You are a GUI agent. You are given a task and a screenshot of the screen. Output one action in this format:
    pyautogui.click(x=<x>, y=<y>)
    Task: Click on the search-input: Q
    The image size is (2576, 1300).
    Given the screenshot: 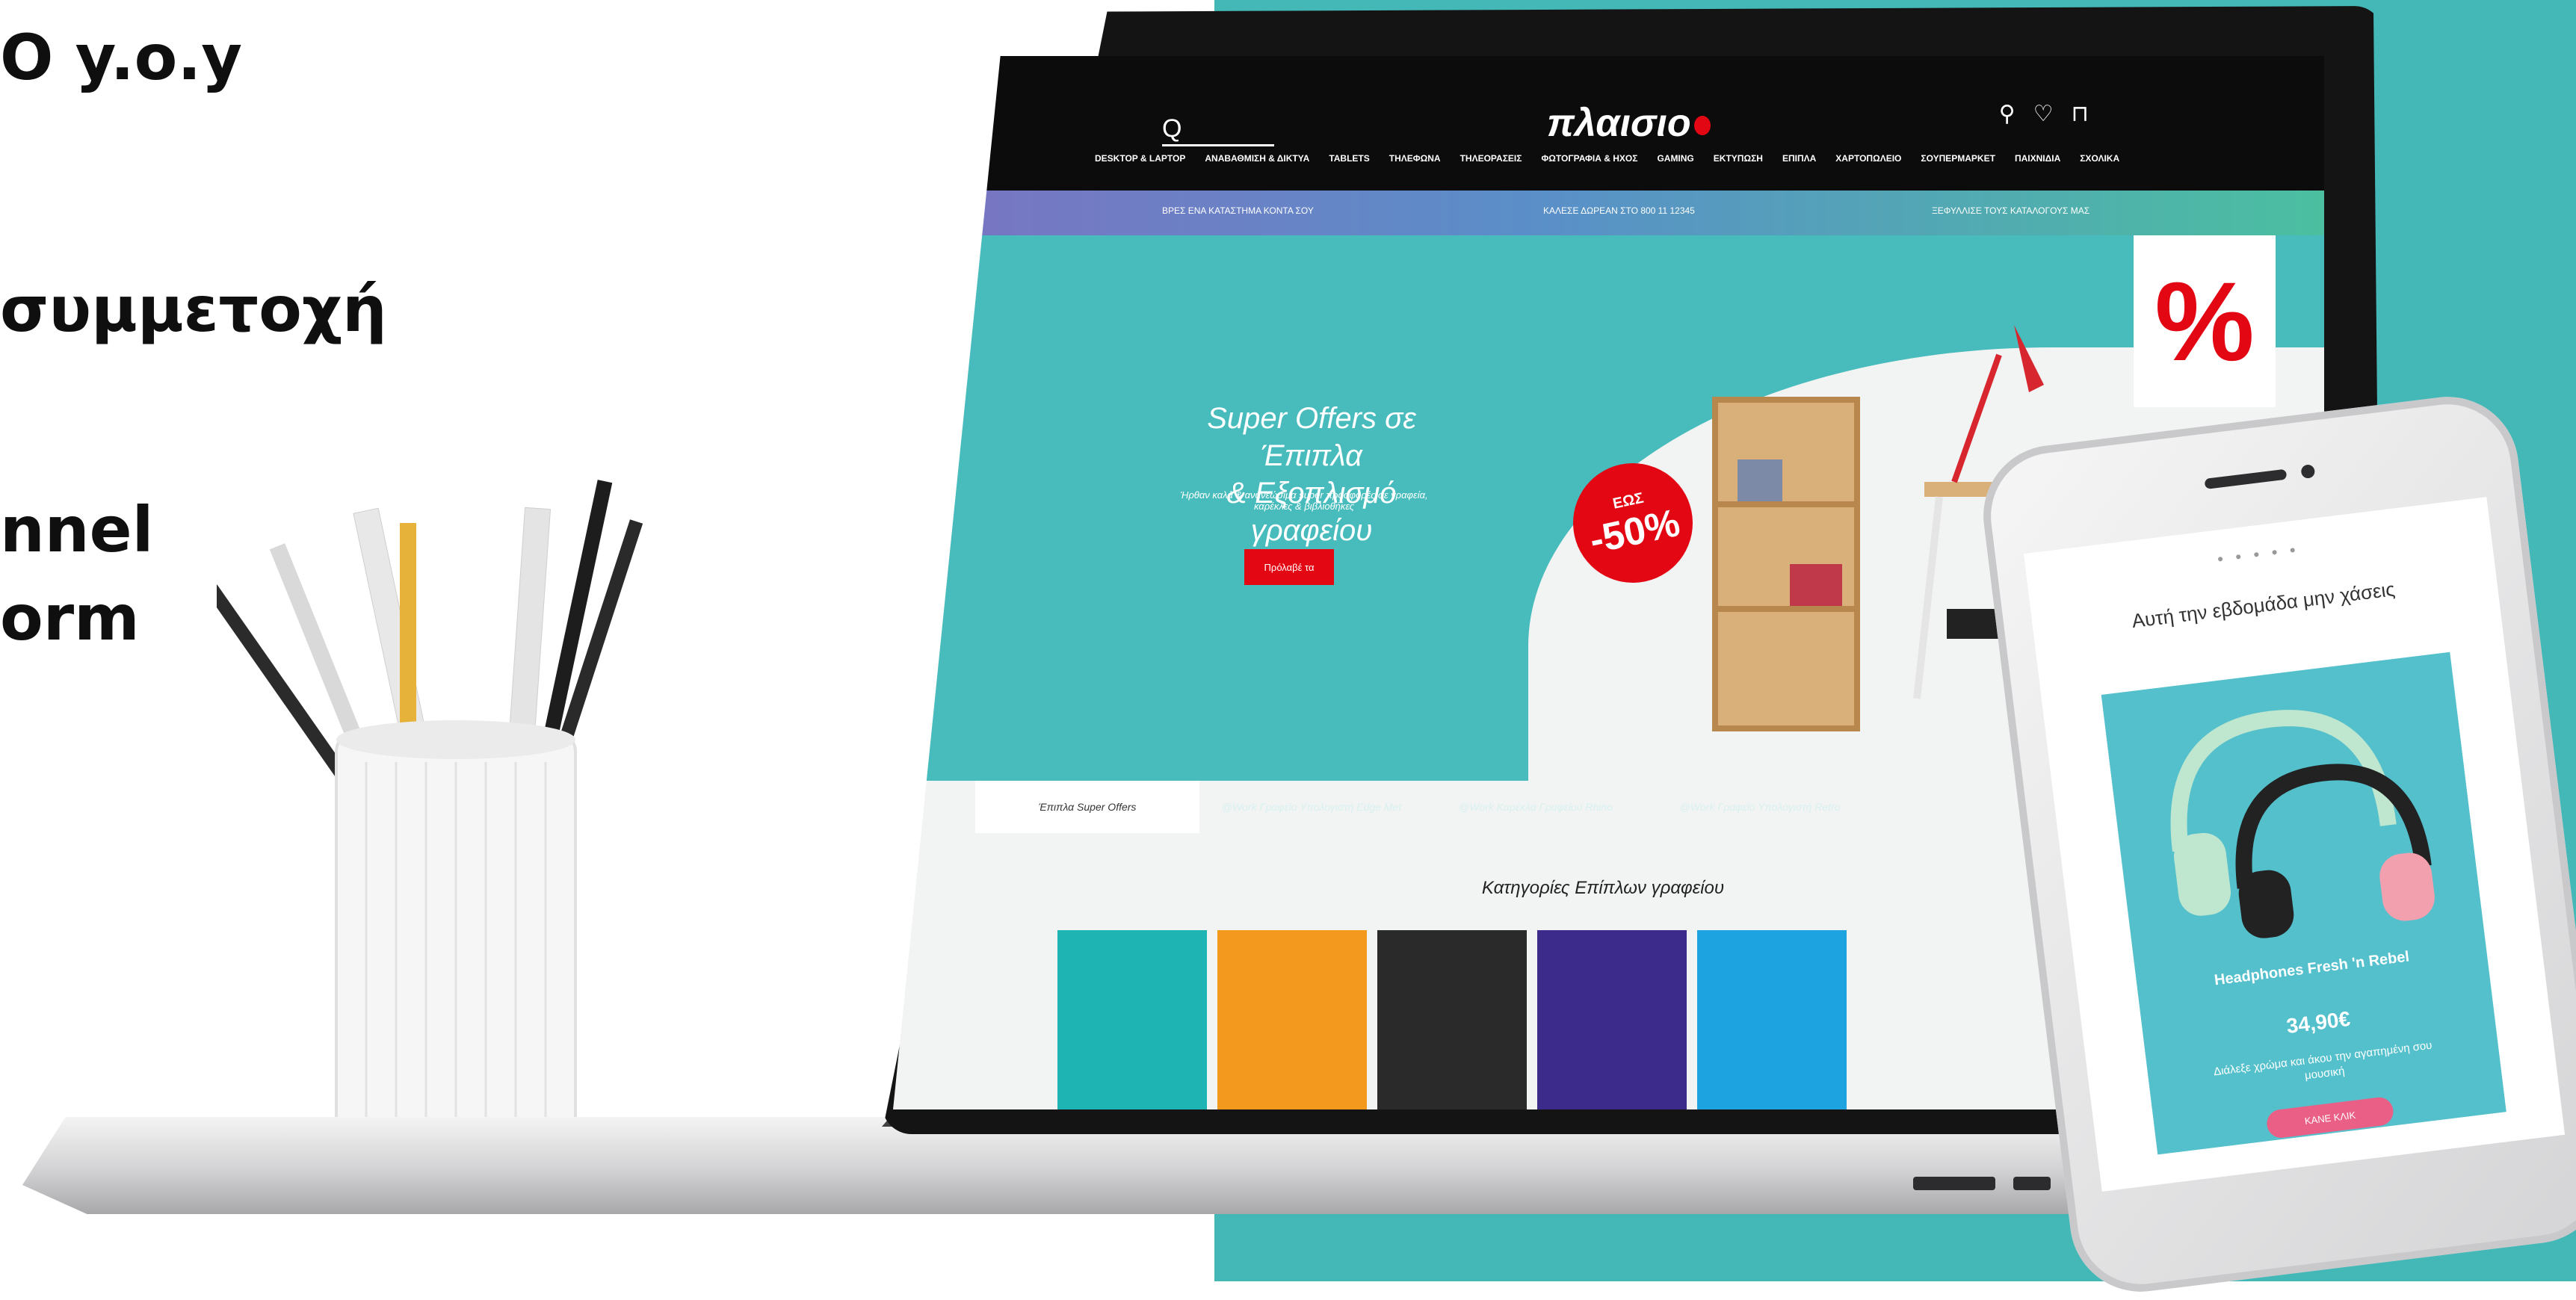 What is the action you would take?
    pyautogui.click(x=1218, y=130)
    